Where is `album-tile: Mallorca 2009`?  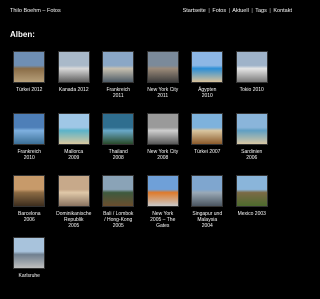
album-tile: Mallorca 2009 is located at coordinates (74, 144).